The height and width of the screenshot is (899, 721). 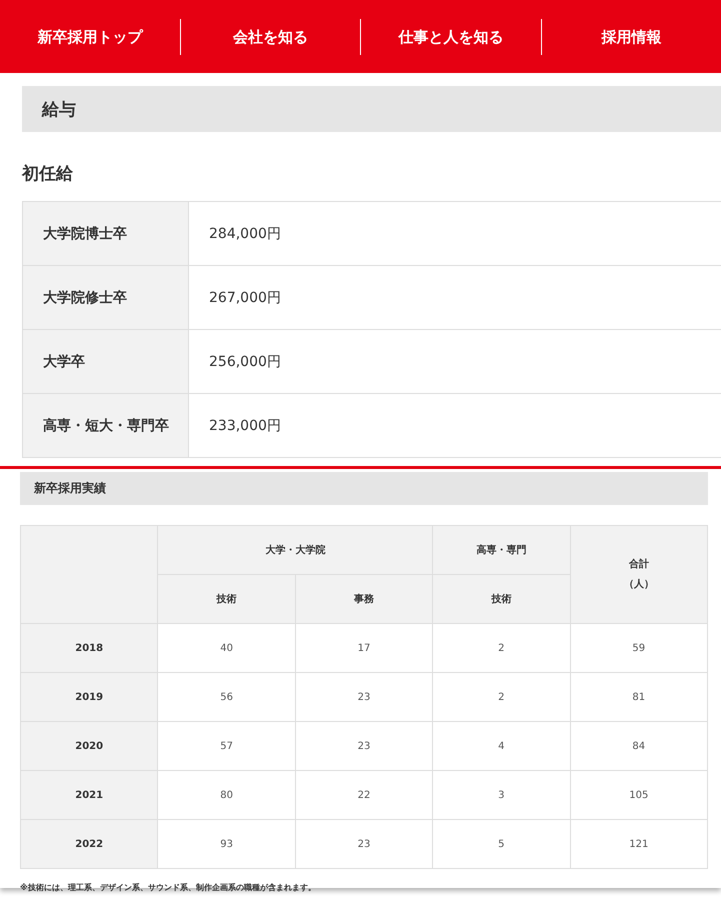 I want to click on table-cell: 3, so click(x=501, y=795).